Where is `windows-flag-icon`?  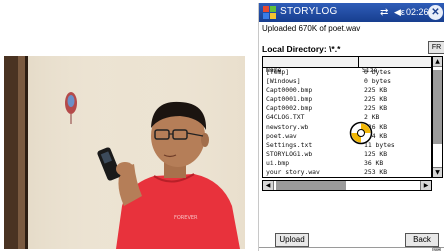 windows-flag-icon is located at coordinates (269, 12).